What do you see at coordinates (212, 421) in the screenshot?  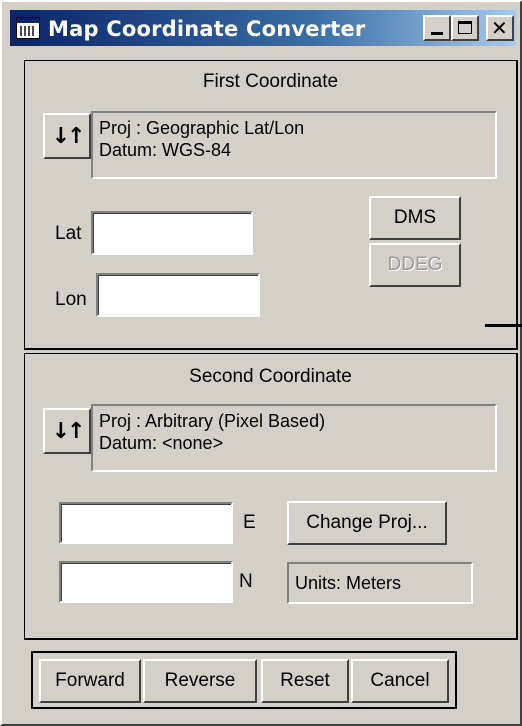 I see `second-proj-text: Proj : Arbitrary (Pixel Based)` at bounding box center [212, 421].